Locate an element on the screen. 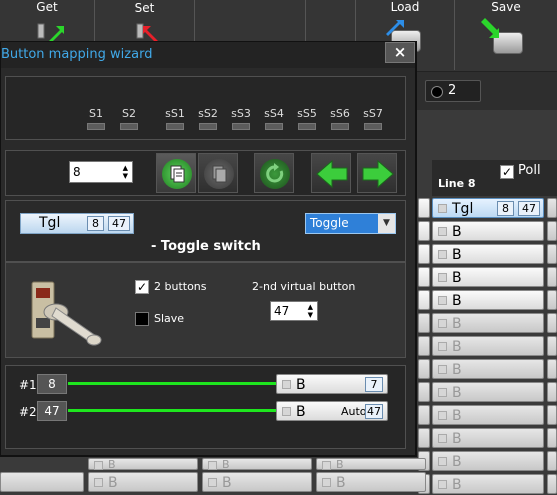  chevron-down-icon: ▼ is located at coordinates (386, 223).